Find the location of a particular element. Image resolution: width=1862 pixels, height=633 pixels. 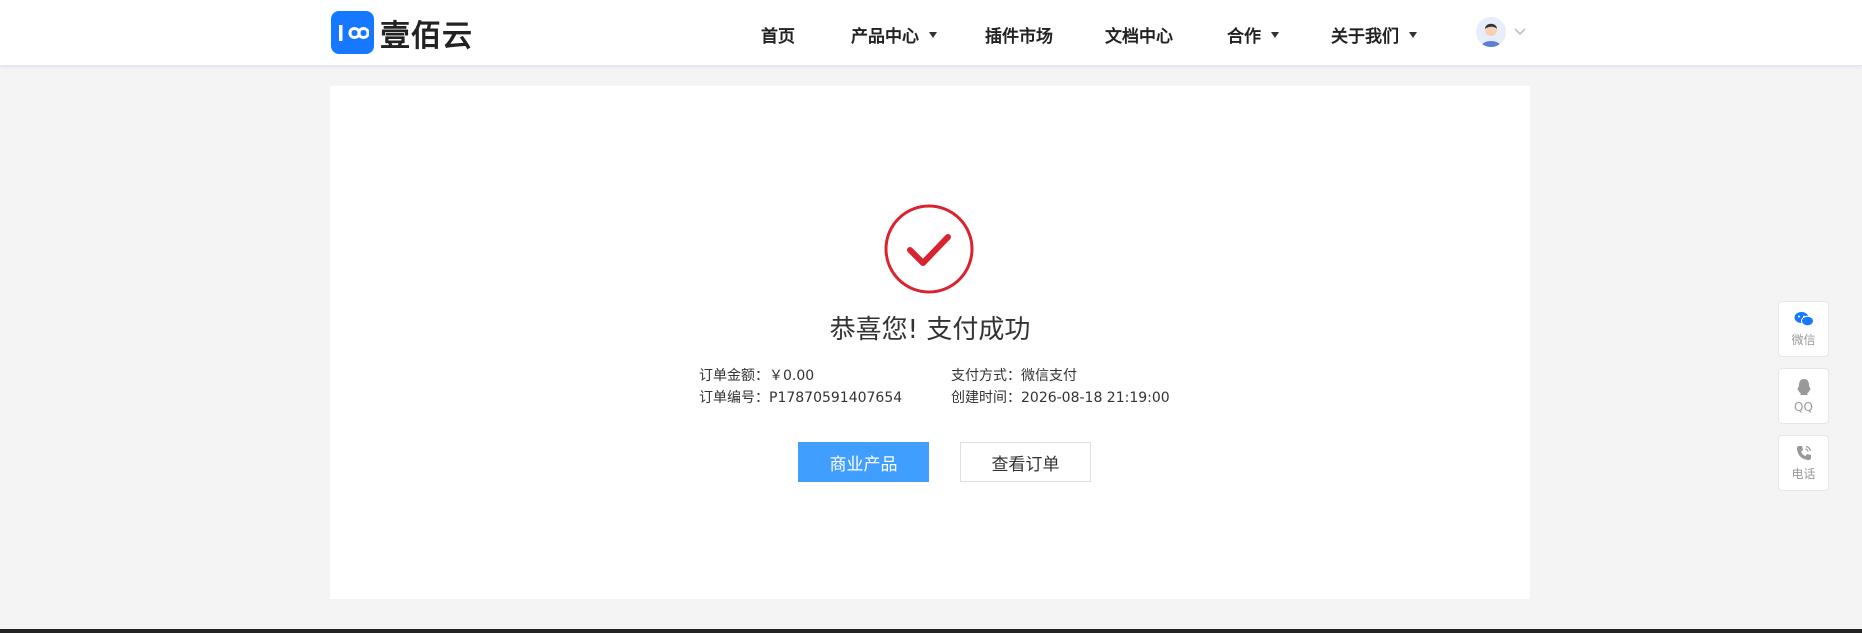

order-number-label: 订单编号： is located at coordinates (734, 398).